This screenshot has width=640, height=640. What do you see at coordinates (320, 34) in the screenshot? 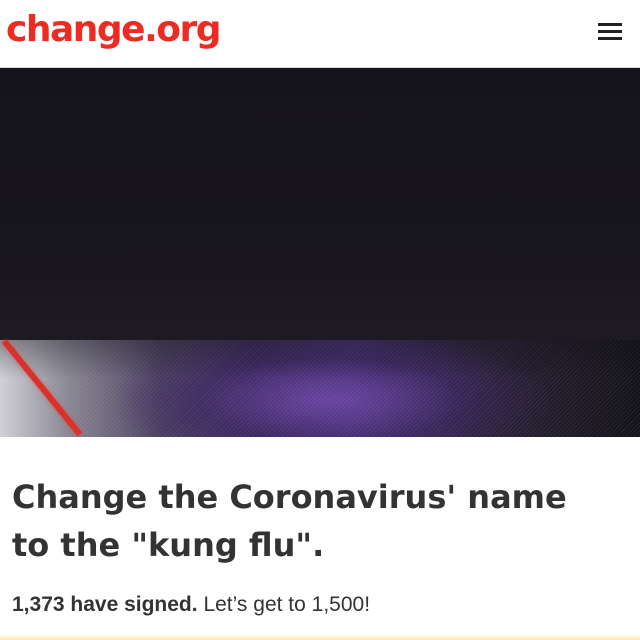
I see `top-header: change.org` at bounding box center [320, 34].